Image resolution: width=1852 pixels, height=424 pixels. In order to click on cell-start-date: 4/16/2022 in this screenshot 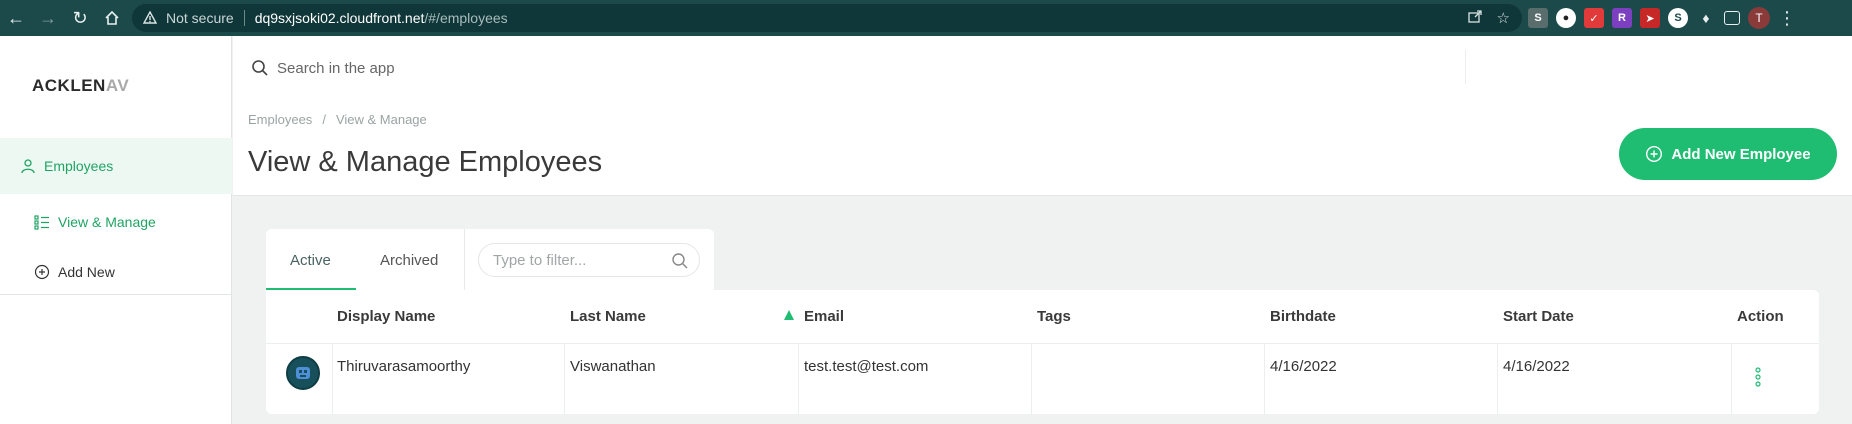, I will do `click(1536, 366)`.